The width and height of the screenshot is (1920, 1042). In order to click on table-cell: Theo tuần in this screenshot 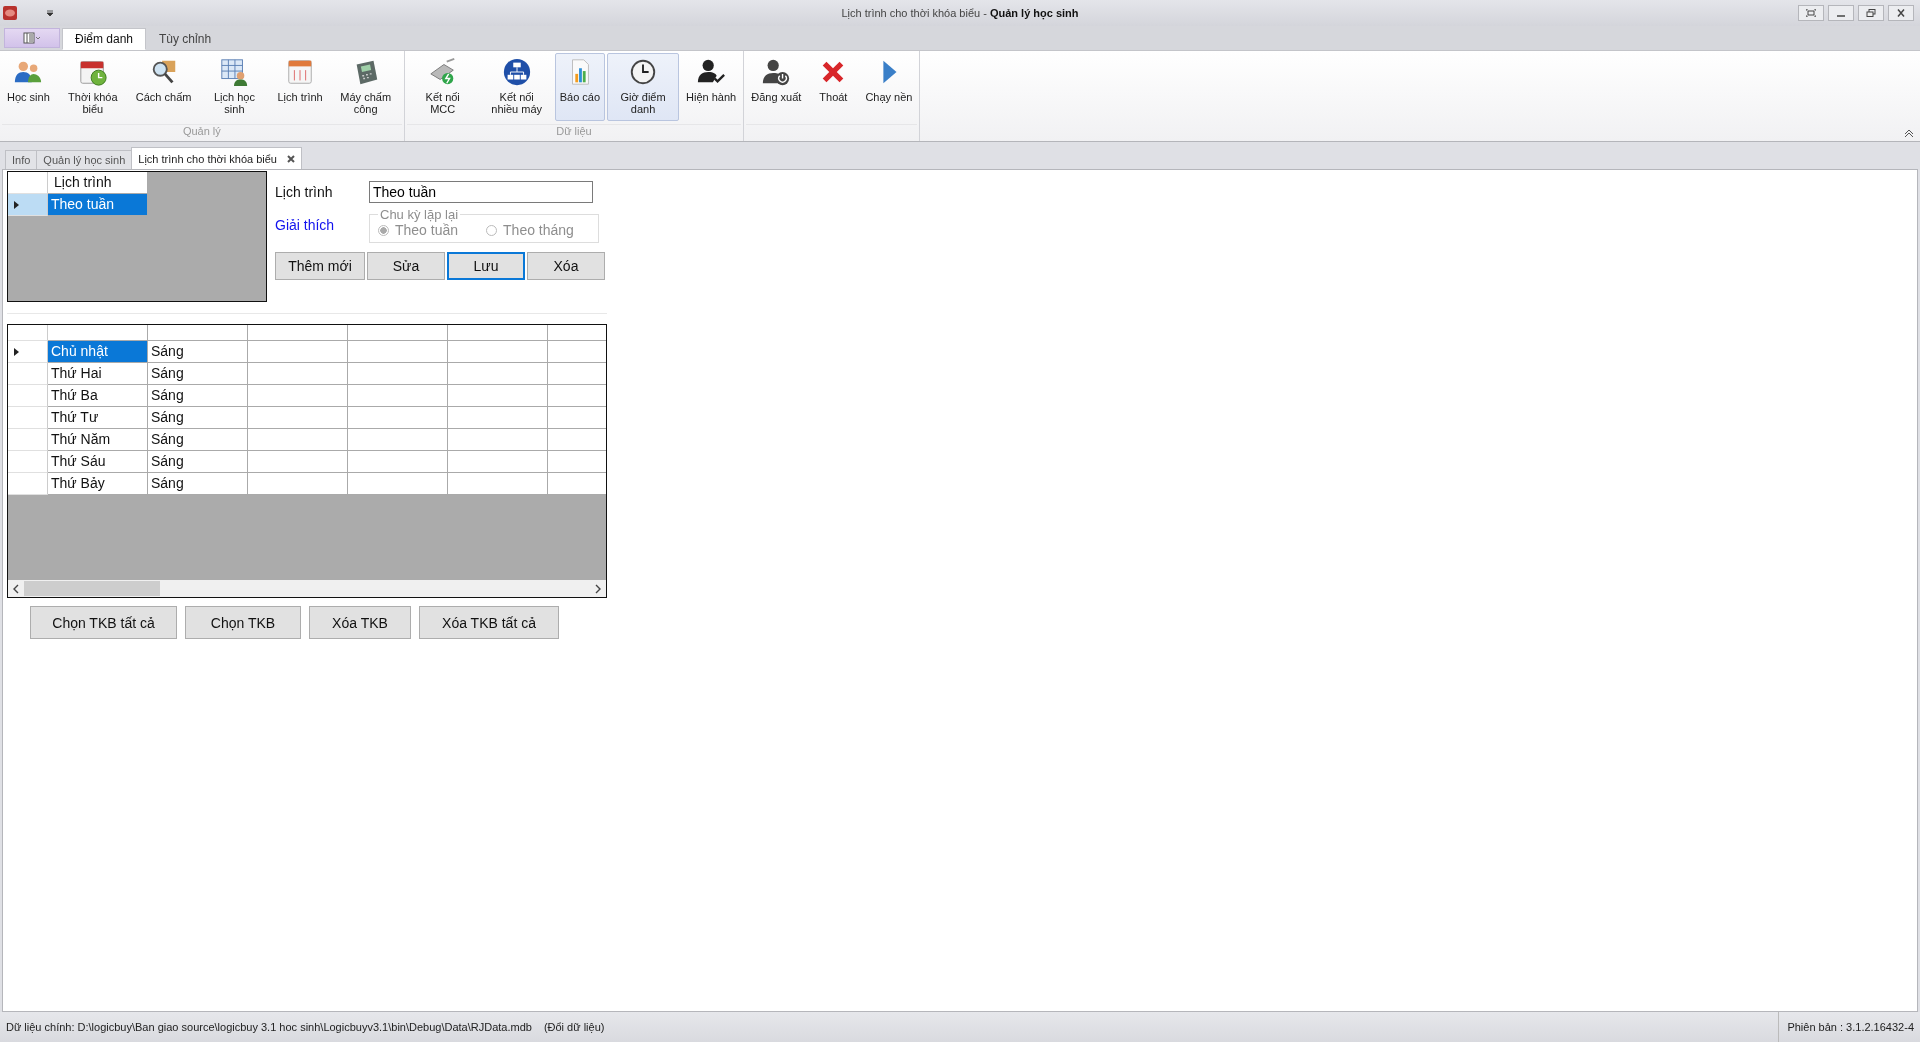, I will do `click(98, 205)`.